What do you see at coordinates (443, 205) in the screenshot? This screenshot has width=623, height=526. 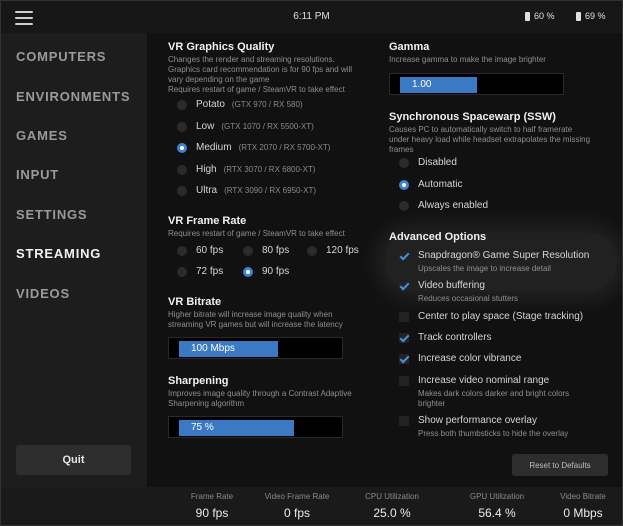 I see `ssw-option-always-enabled: Always enabled` at bounding box center [443, 205].